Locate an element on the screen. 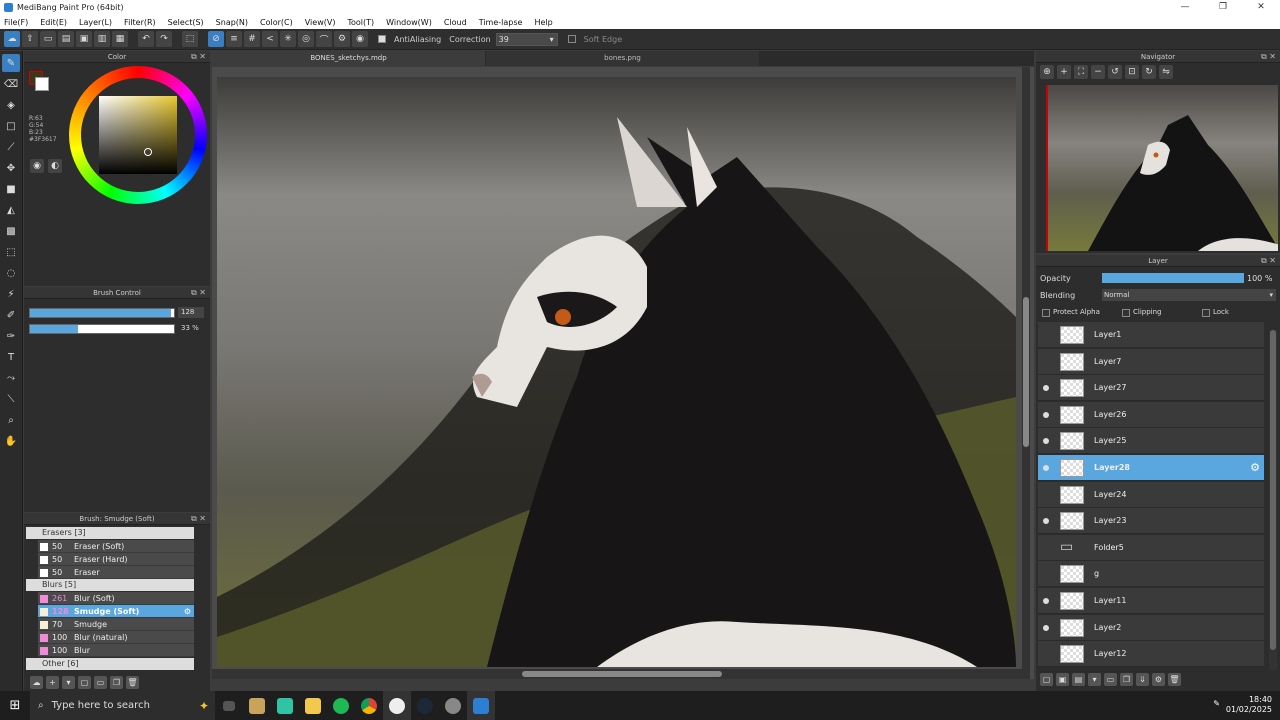 The image size is (1280, 720). new-folder-icon: ▭ is located at coordinates (1110, 679).